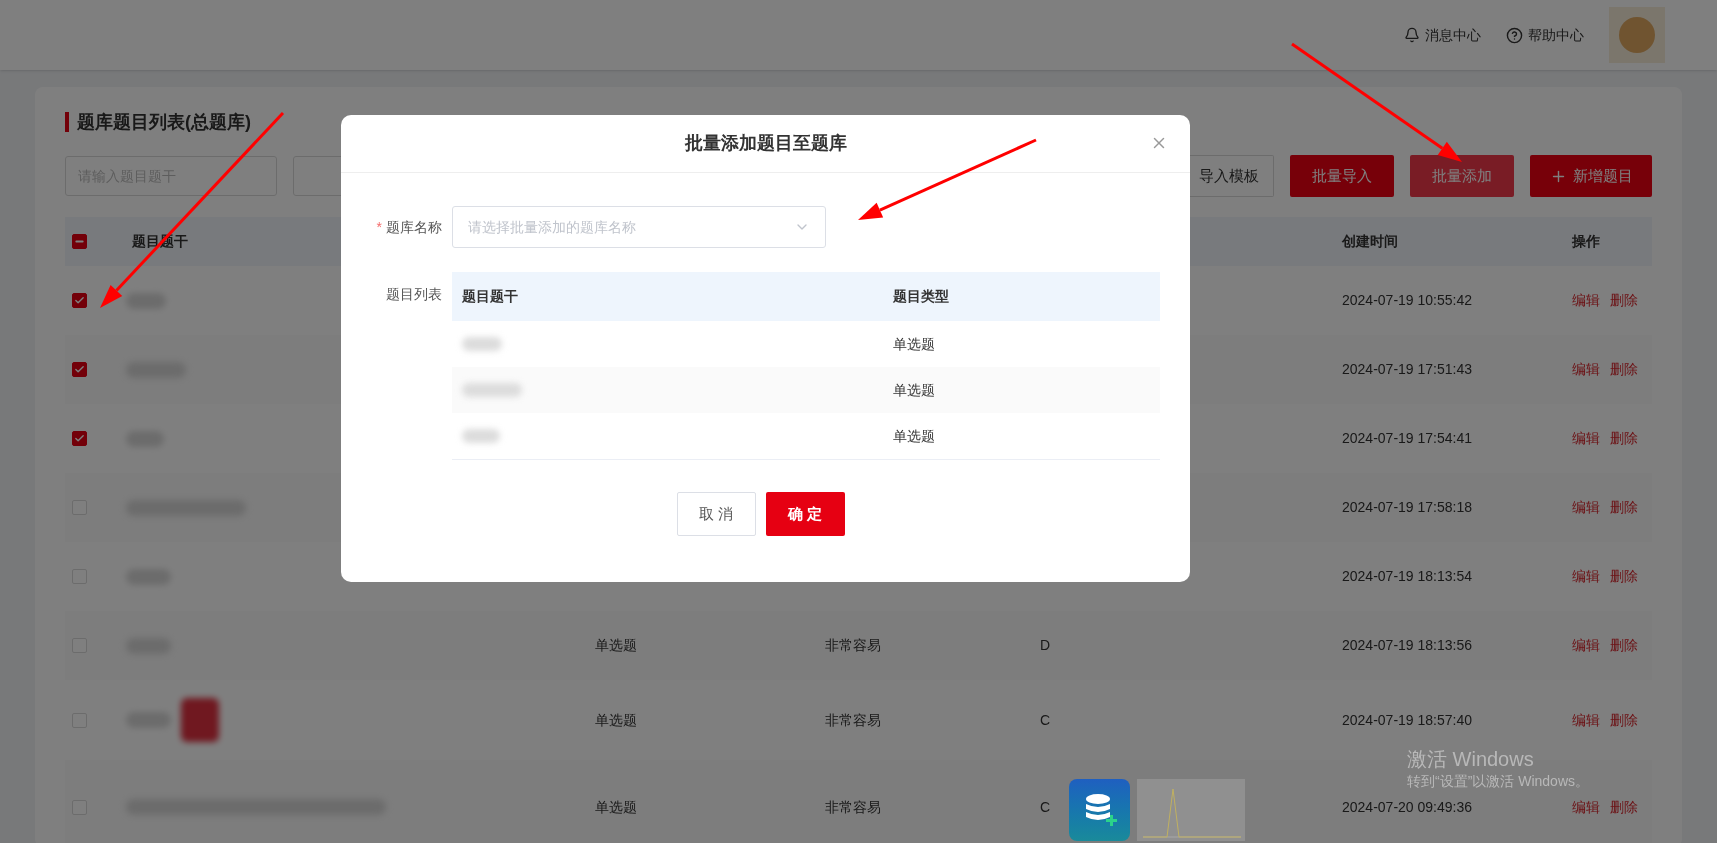 The height and width of the screenshot is (843, 1717). What do you see at coordinates (379, 227) in the screenshot?
I see `required-mark: *` at bounding box center [379, 227].